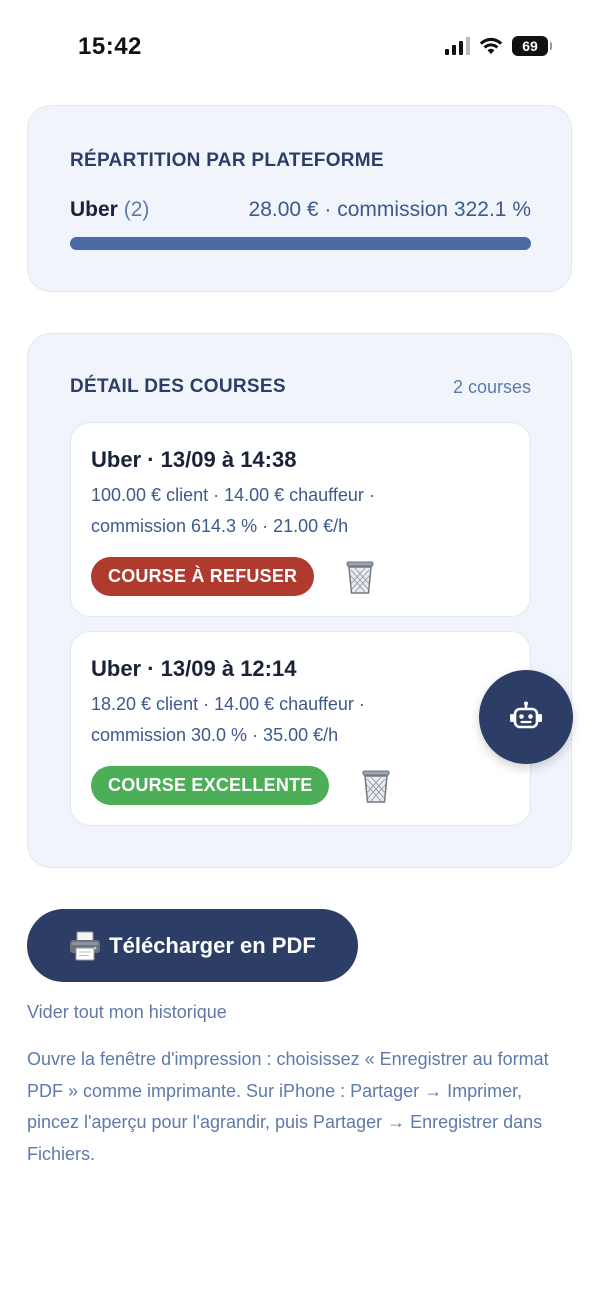 The height and width of the screenshot is (1305, 600). Describe the element at coordinates (532, 46) in the screenshot. I see `battery-icon: 69` at that location.